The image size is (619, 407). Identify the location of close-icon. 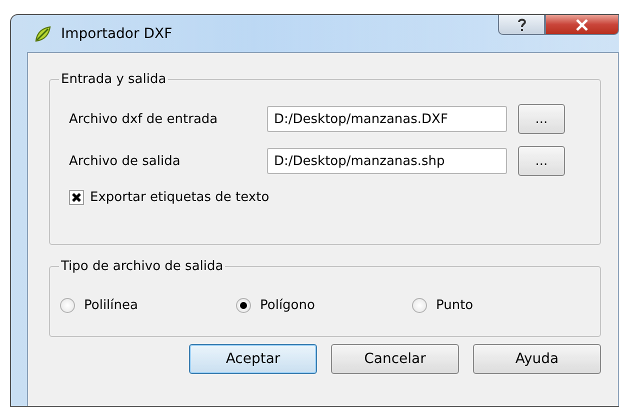
(582, 24).